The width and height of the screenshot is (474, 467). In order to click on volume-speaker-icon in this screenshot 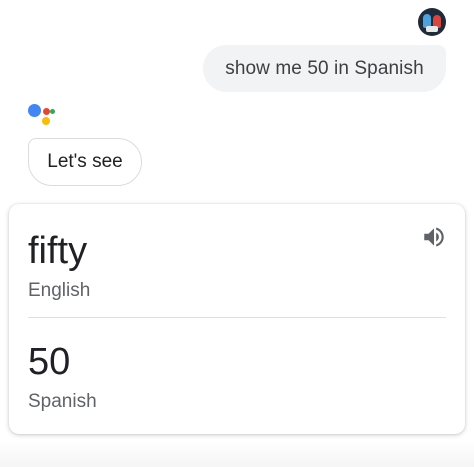, I will do `click(434, 237)`.